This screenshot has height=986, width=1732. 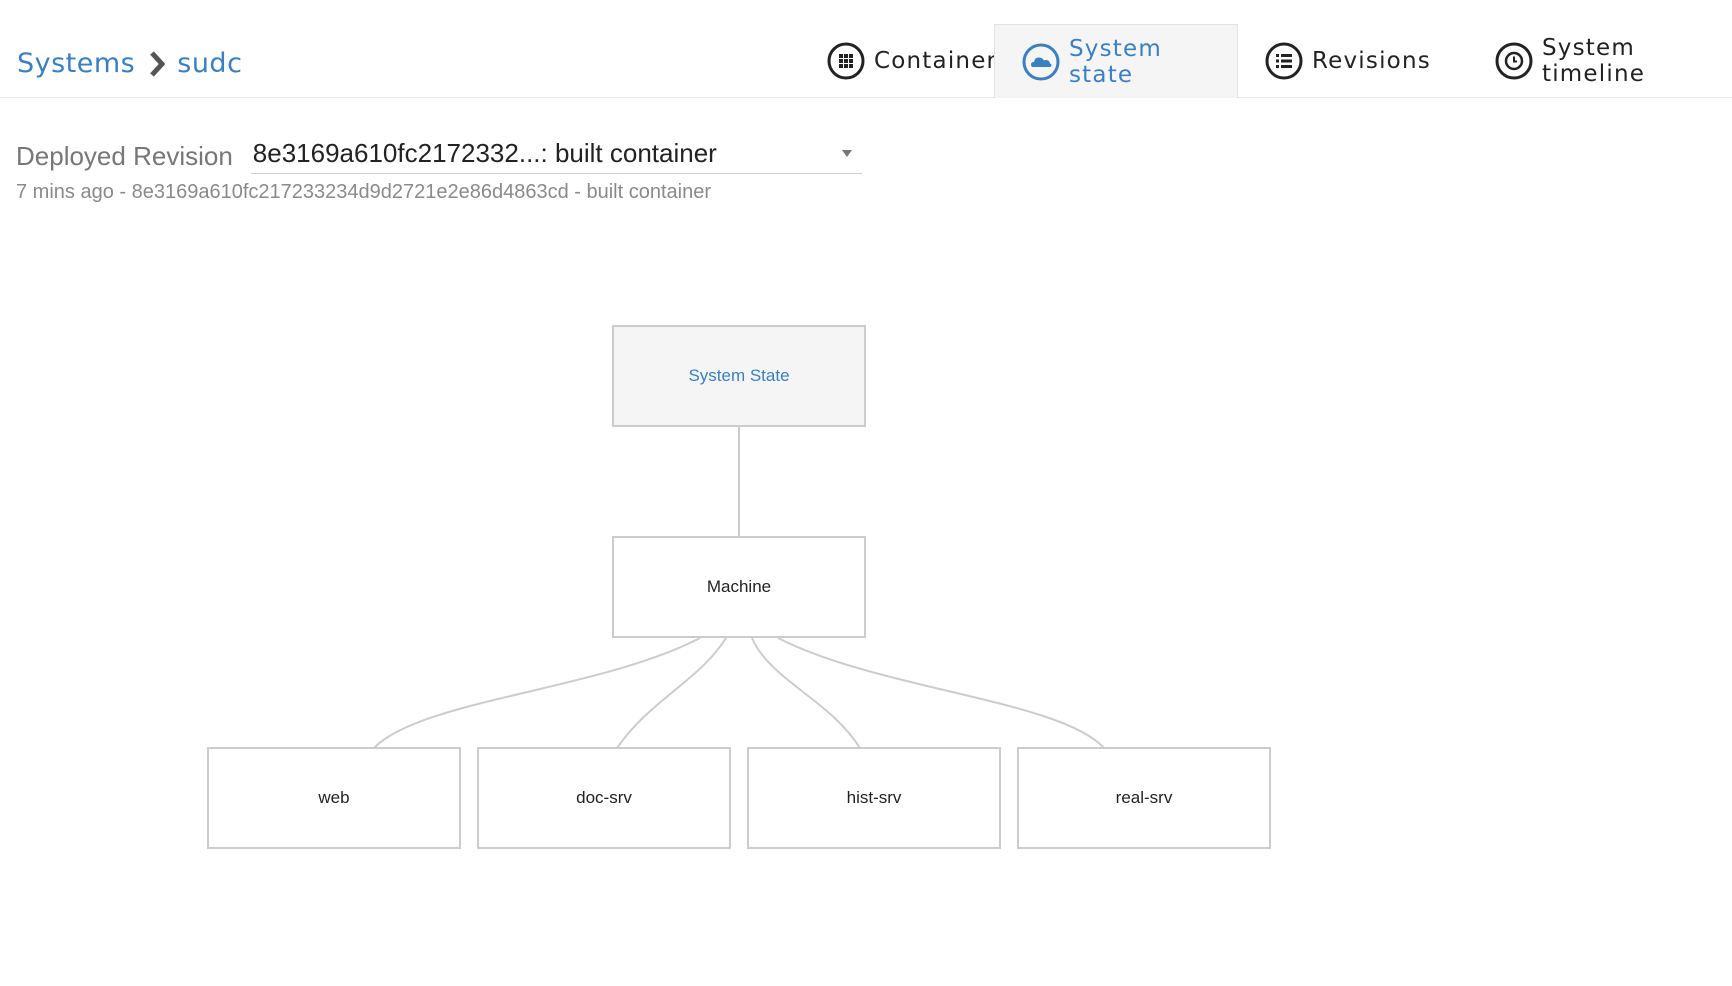 What do you see at coordinates (806, 693) in the screenshot?
I see `connector-machine-hist-srv` at bounding box center [806, 693].